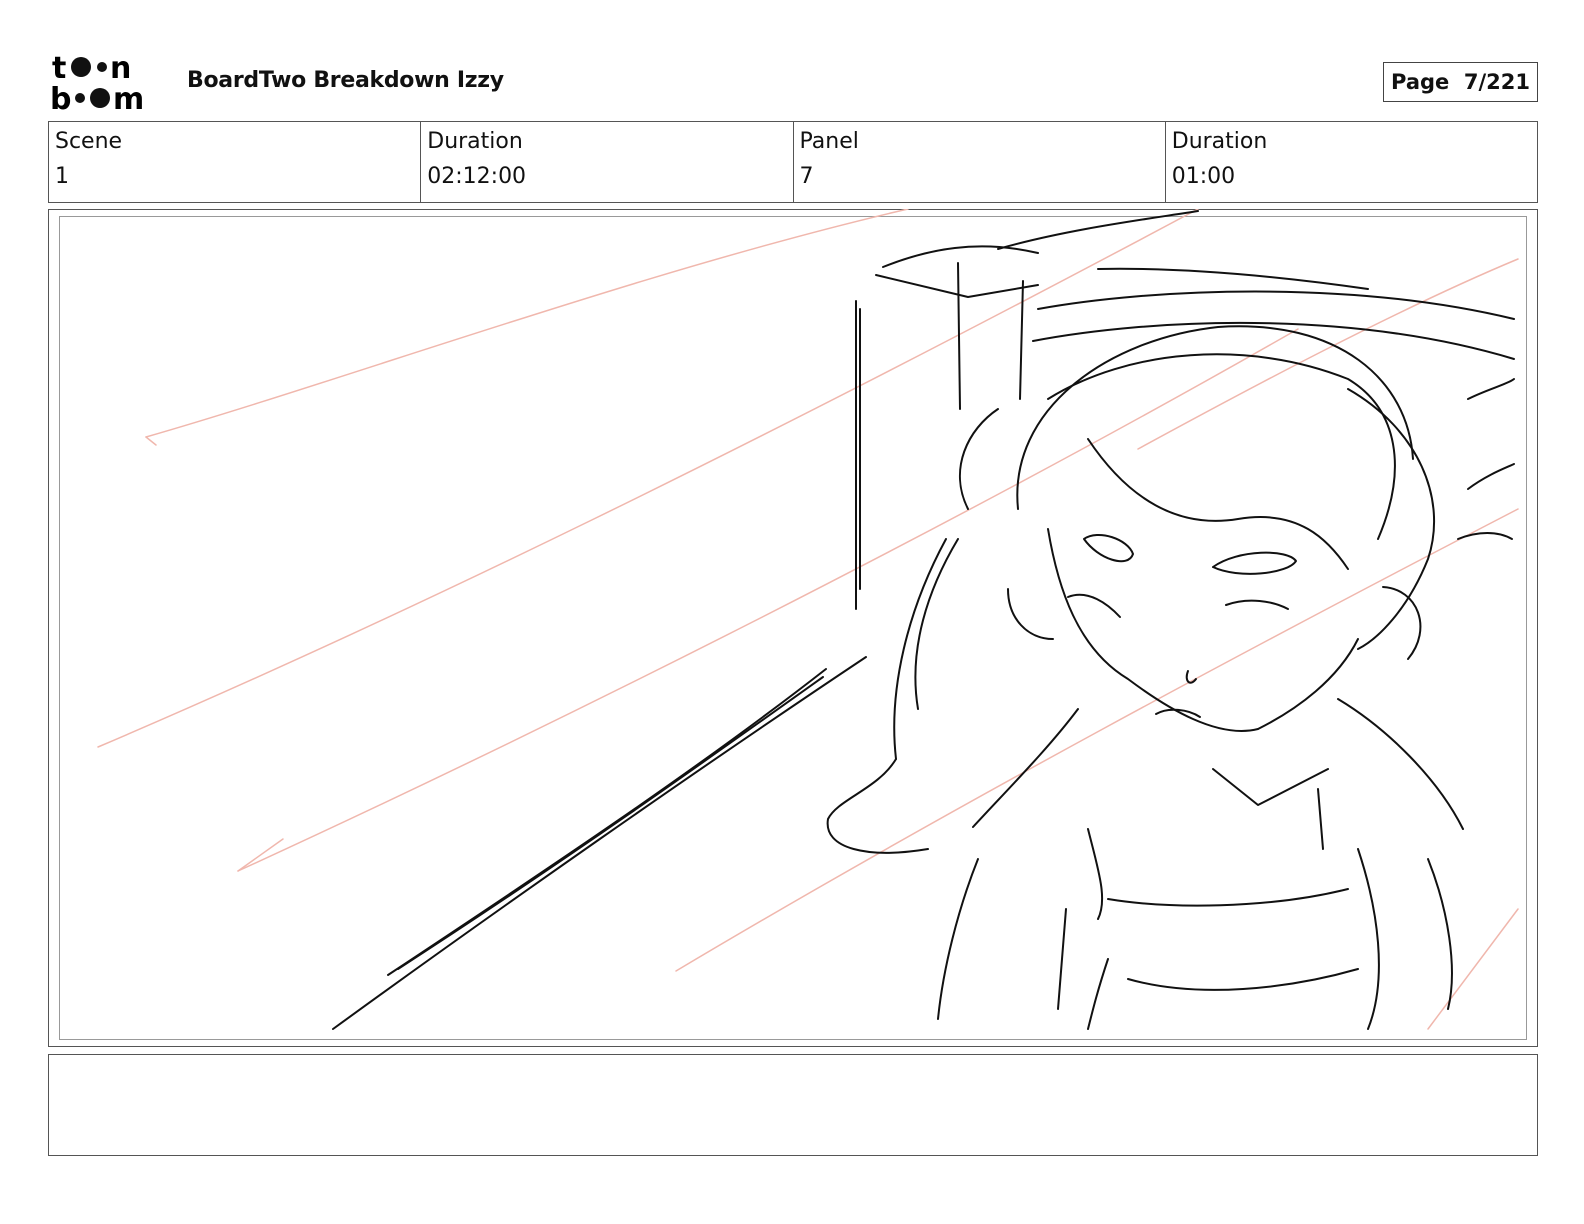 The width and height of the screenshot is (1584, 1224). What do you see at coordinates (793, 1105) in the screenshot?
I see `caption-box` at bounding box center [793, 1105].